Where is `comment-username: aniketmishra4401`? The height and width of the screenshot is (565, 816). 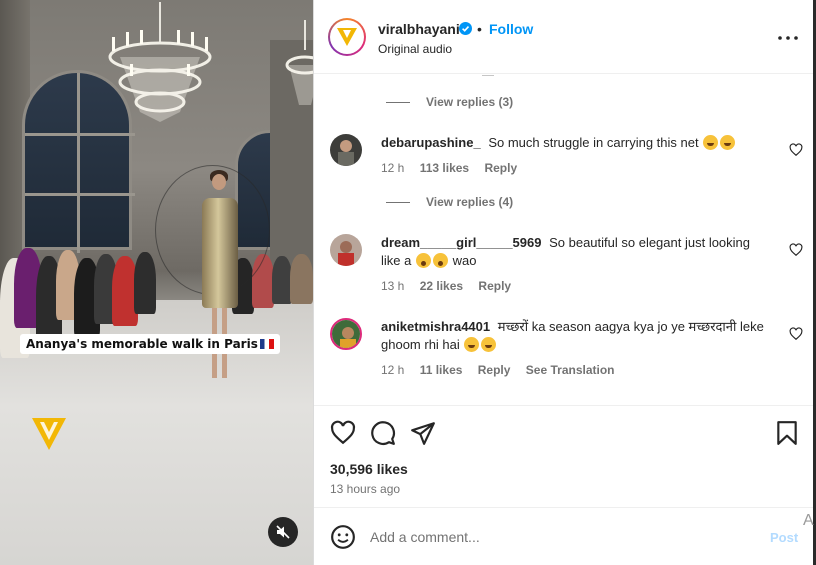 comment-username: aniketmishra4401 is located at coordinates (435, 326).